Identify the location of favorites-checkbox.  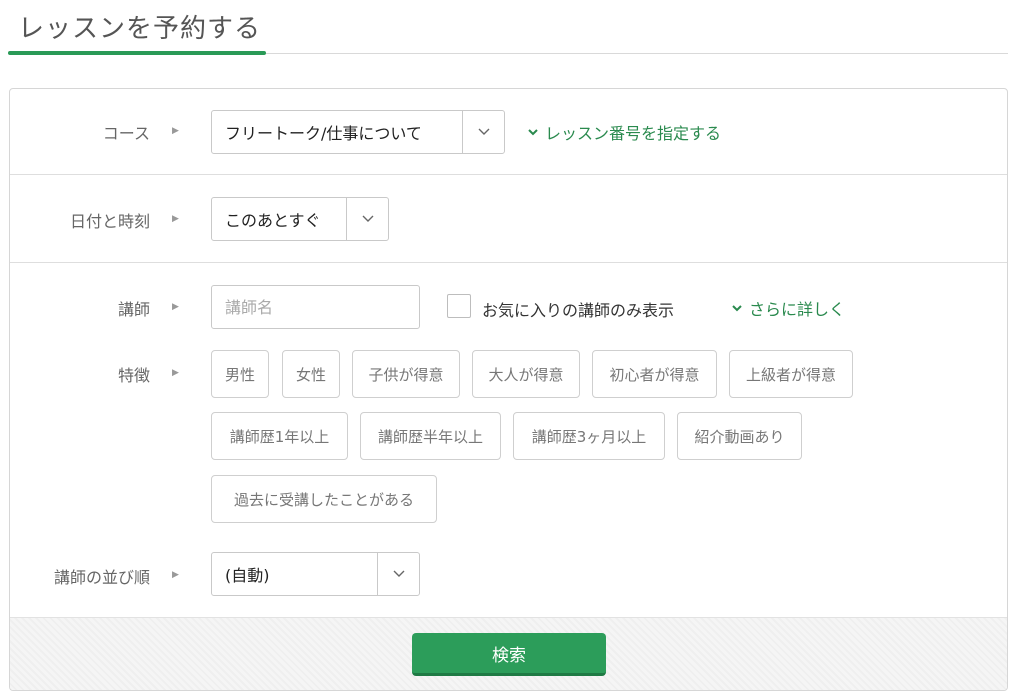
(459, 306).